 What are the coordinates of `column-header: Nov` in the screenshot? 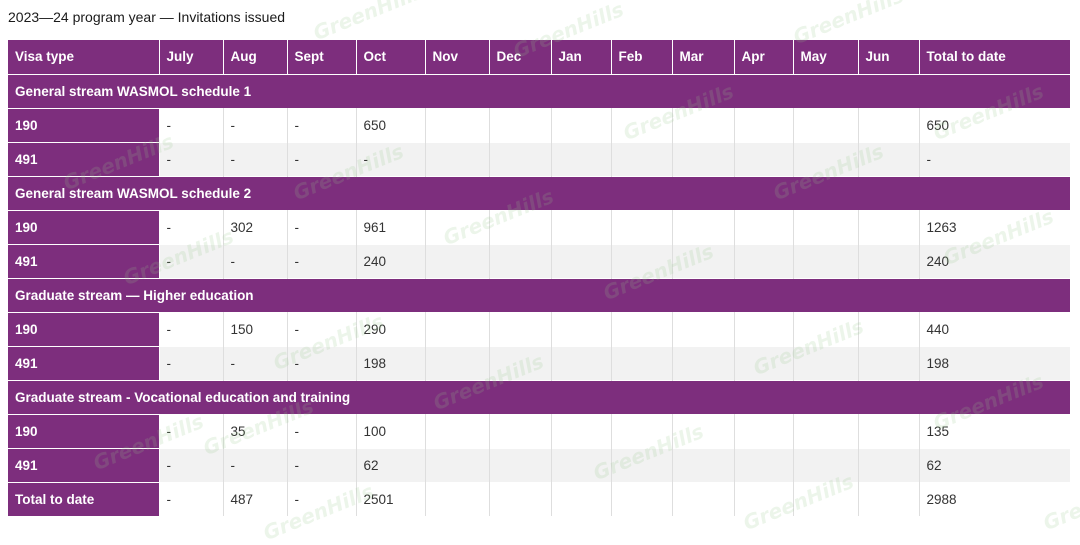 It's located at (457, 57).